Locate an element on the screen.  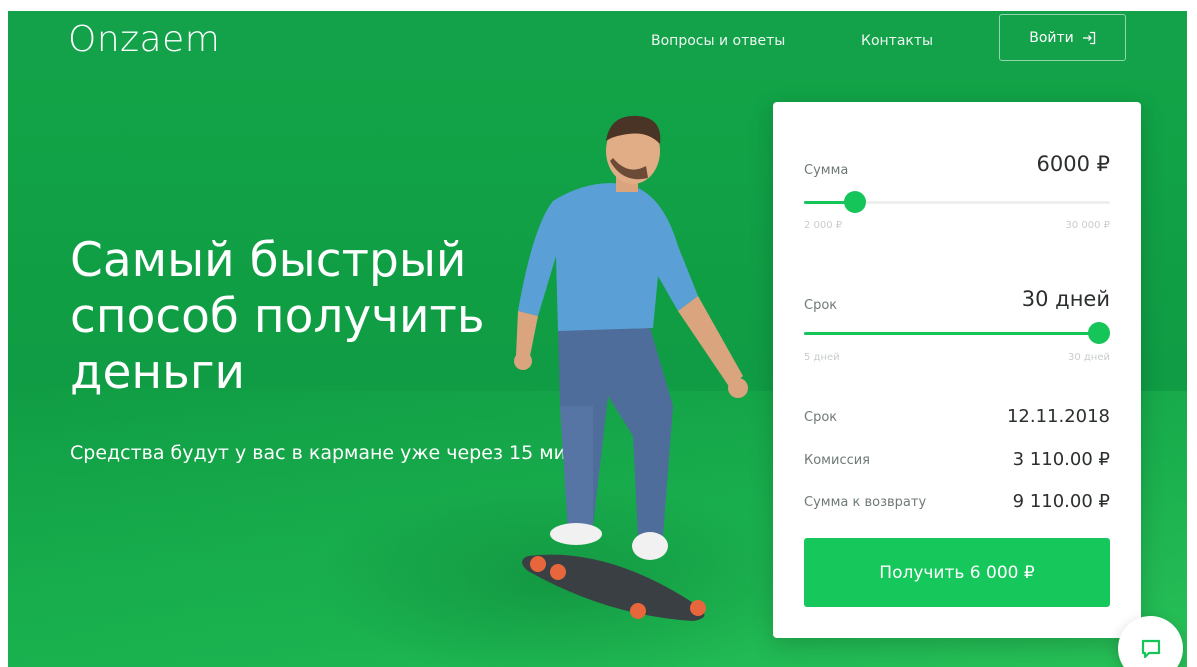
amount-value: 6000 ₽ is located at coordinates (1073, 164).